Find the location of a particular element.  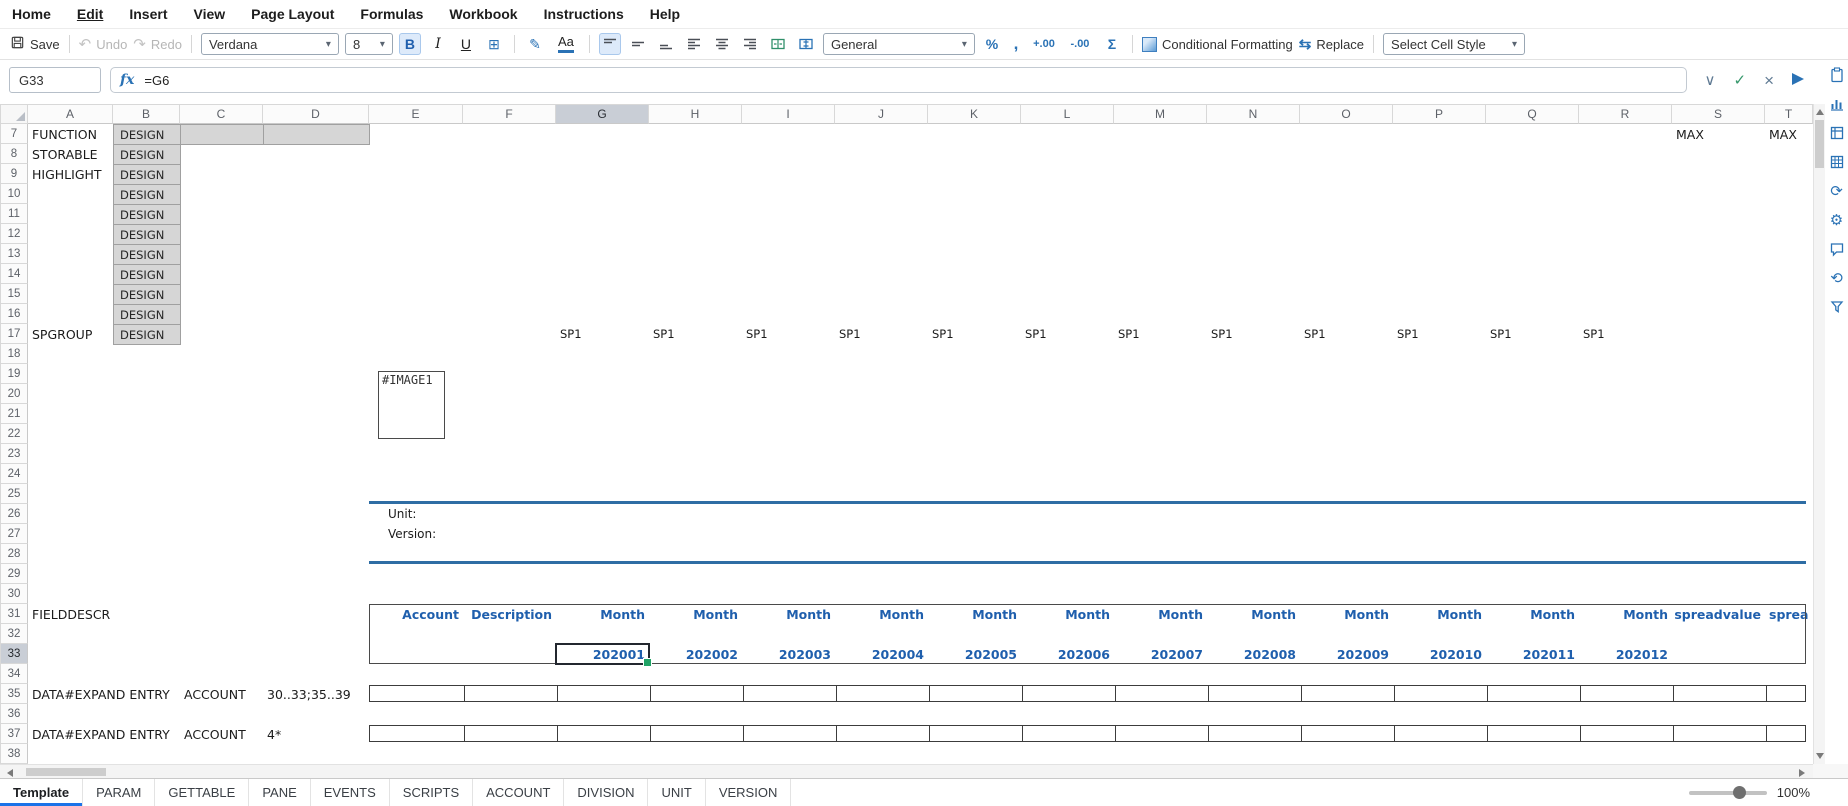

sheet-tab-account: ACCOUNT is located at coordinates (519, 792).